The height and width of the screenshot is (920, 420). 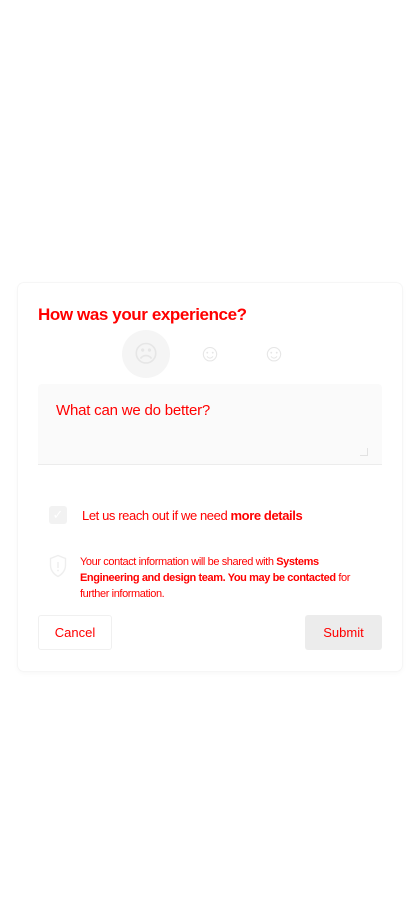 I want to click on reach-out-checkbox: ✓, so click(x=58, y=515).